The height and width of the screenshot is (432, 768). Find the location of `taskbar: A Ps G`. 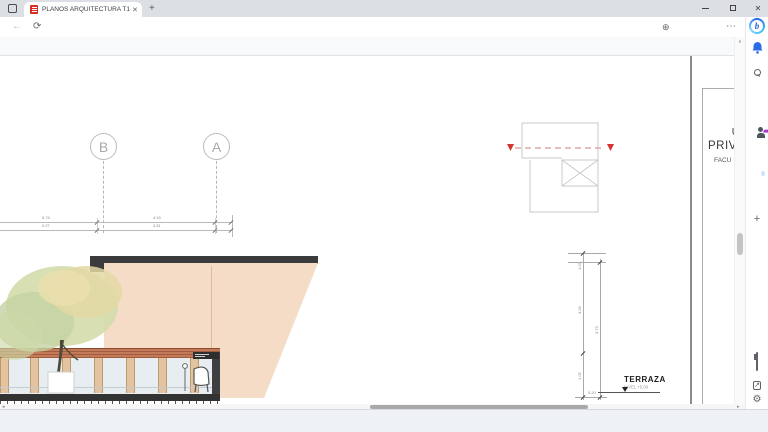

taskbar: A Ps G is located at coordinates (384, 420).